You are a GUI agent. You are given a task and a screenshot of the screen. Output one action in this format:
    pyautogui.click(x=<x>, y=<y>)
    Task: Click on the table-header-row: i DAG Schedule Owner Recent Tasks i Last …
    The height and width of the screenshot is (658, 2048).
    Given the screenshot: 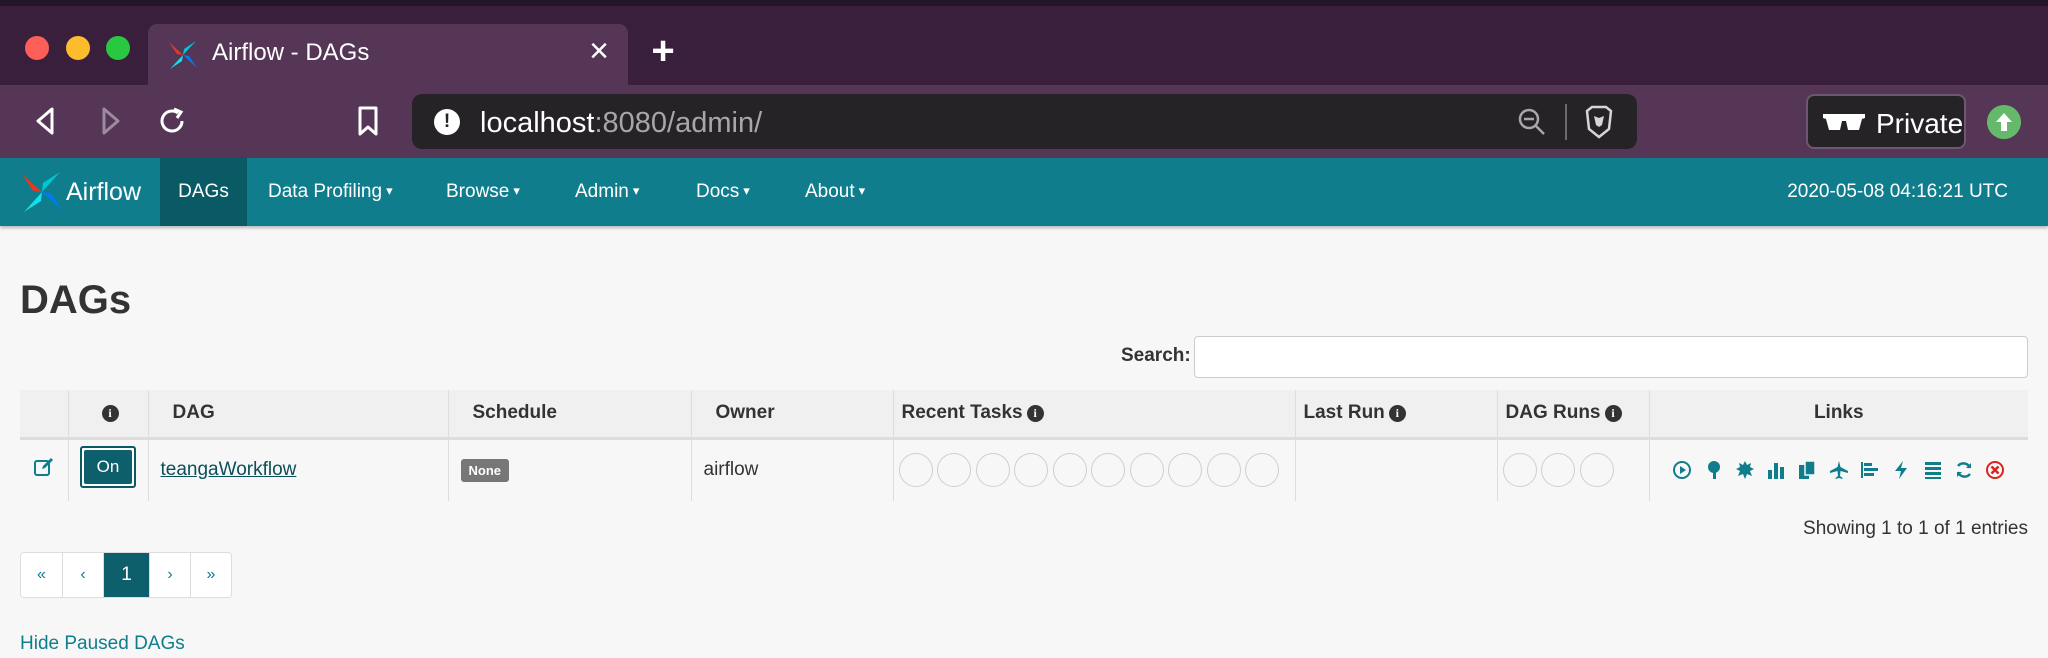 What is the action you would take?
    pyautogui.click(x=1024, y=415)
    